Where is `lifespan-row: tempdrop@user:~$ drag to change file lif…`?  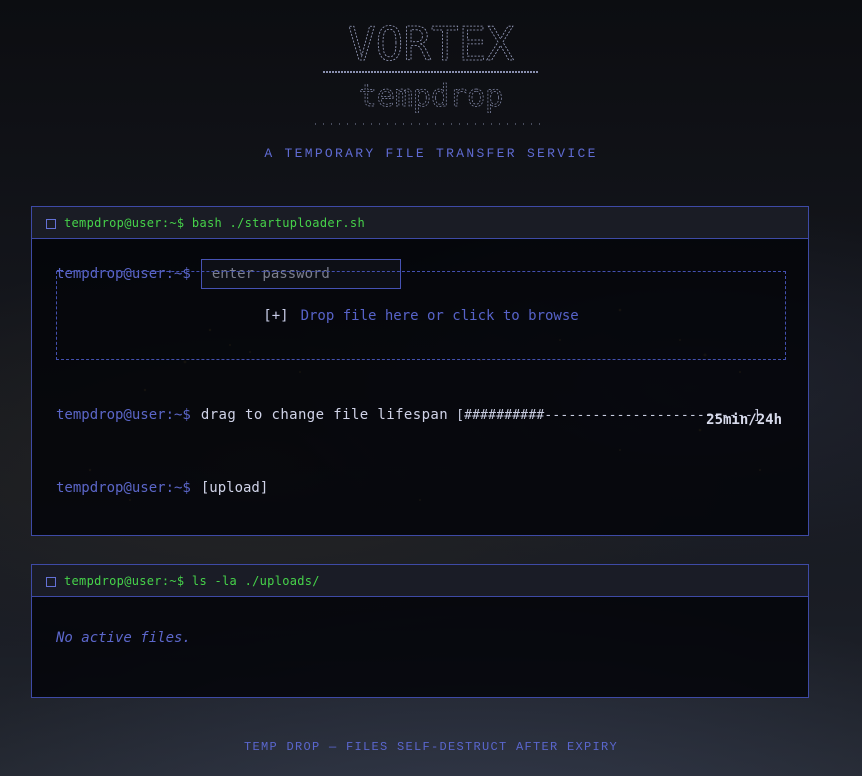
lifespan-row: tempdrop@user:~$ drag to change file lif… is located at coordinates (408, 415).